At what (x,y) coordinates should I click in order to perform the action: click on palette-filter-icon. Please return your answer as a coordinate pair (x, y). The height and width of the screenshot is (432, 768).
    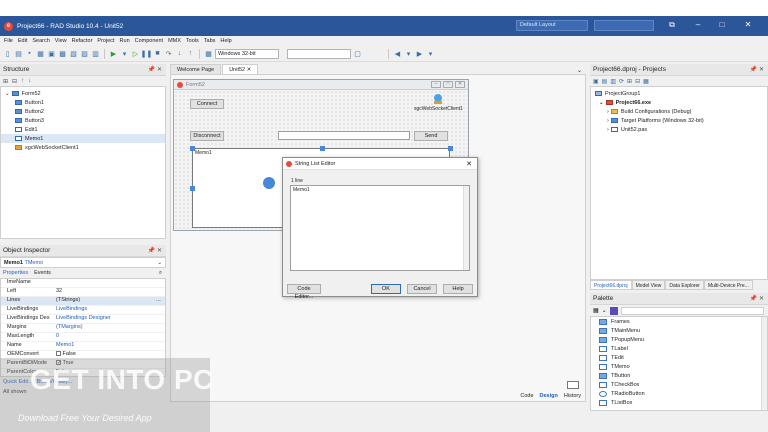
    Looking at the image, I should click on (613, 310).